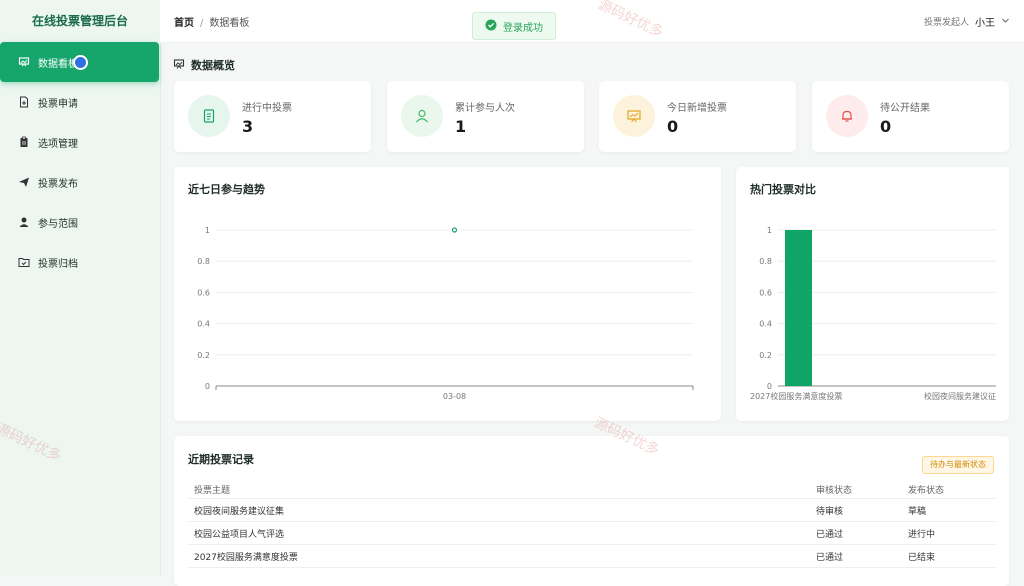  I want to click on sidebar-item-archive: 投票归档, so click(80, 262).